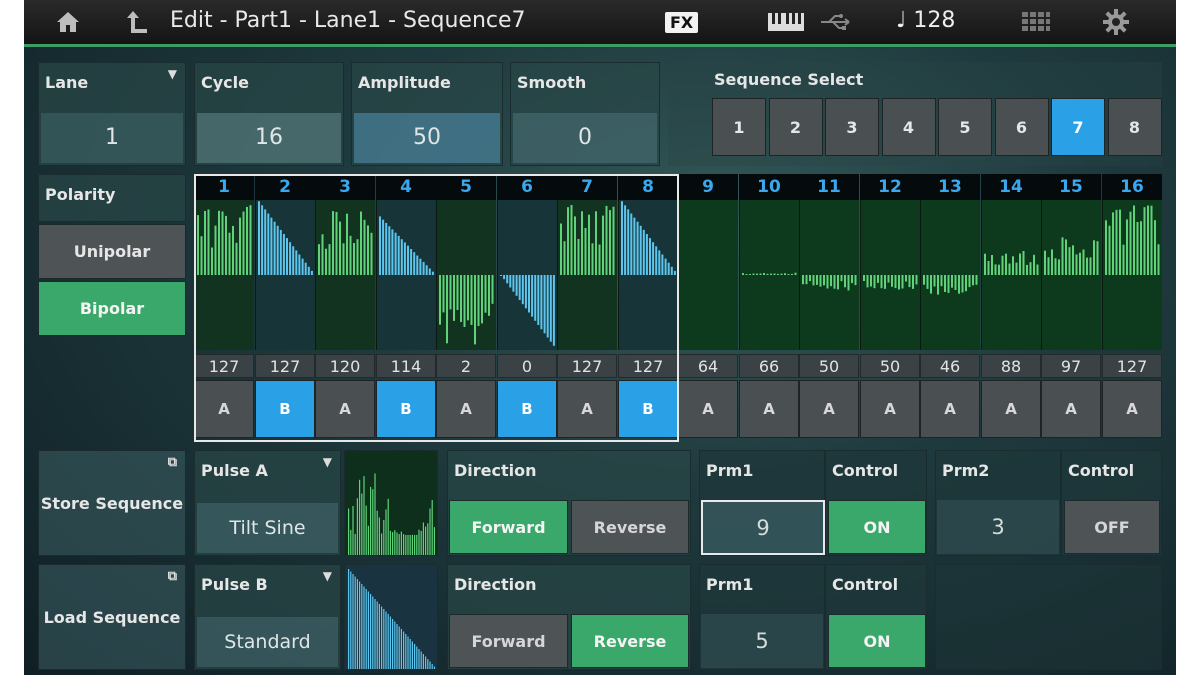  What do you see at coordinates (998, 527) in the screenshot?
I see `pulse-a-prm2-value: 3` at bounding box center [998, 527].